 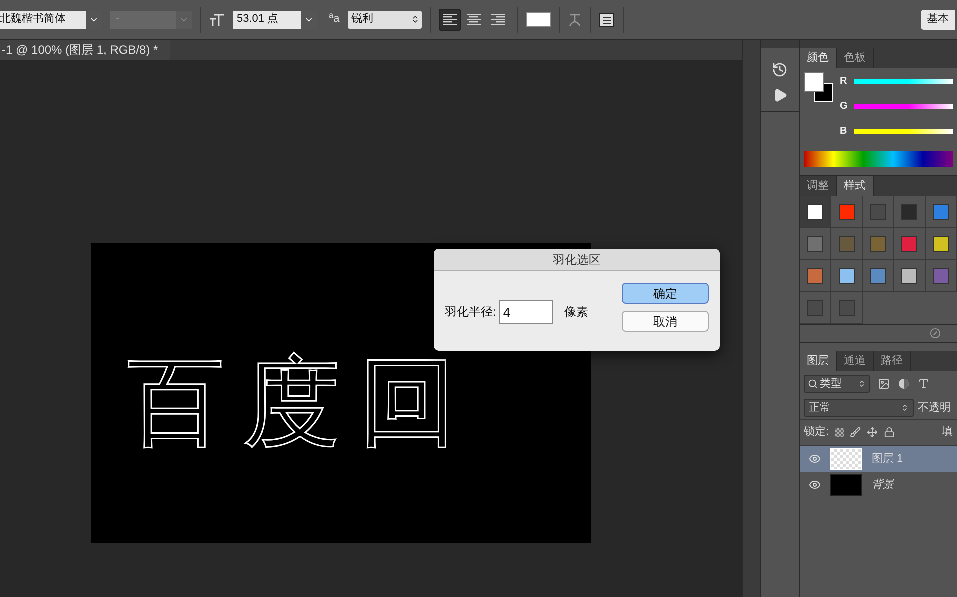 I want to click on font-family-dropdown: 北魏楷书简体, so click(x=51, y=19).